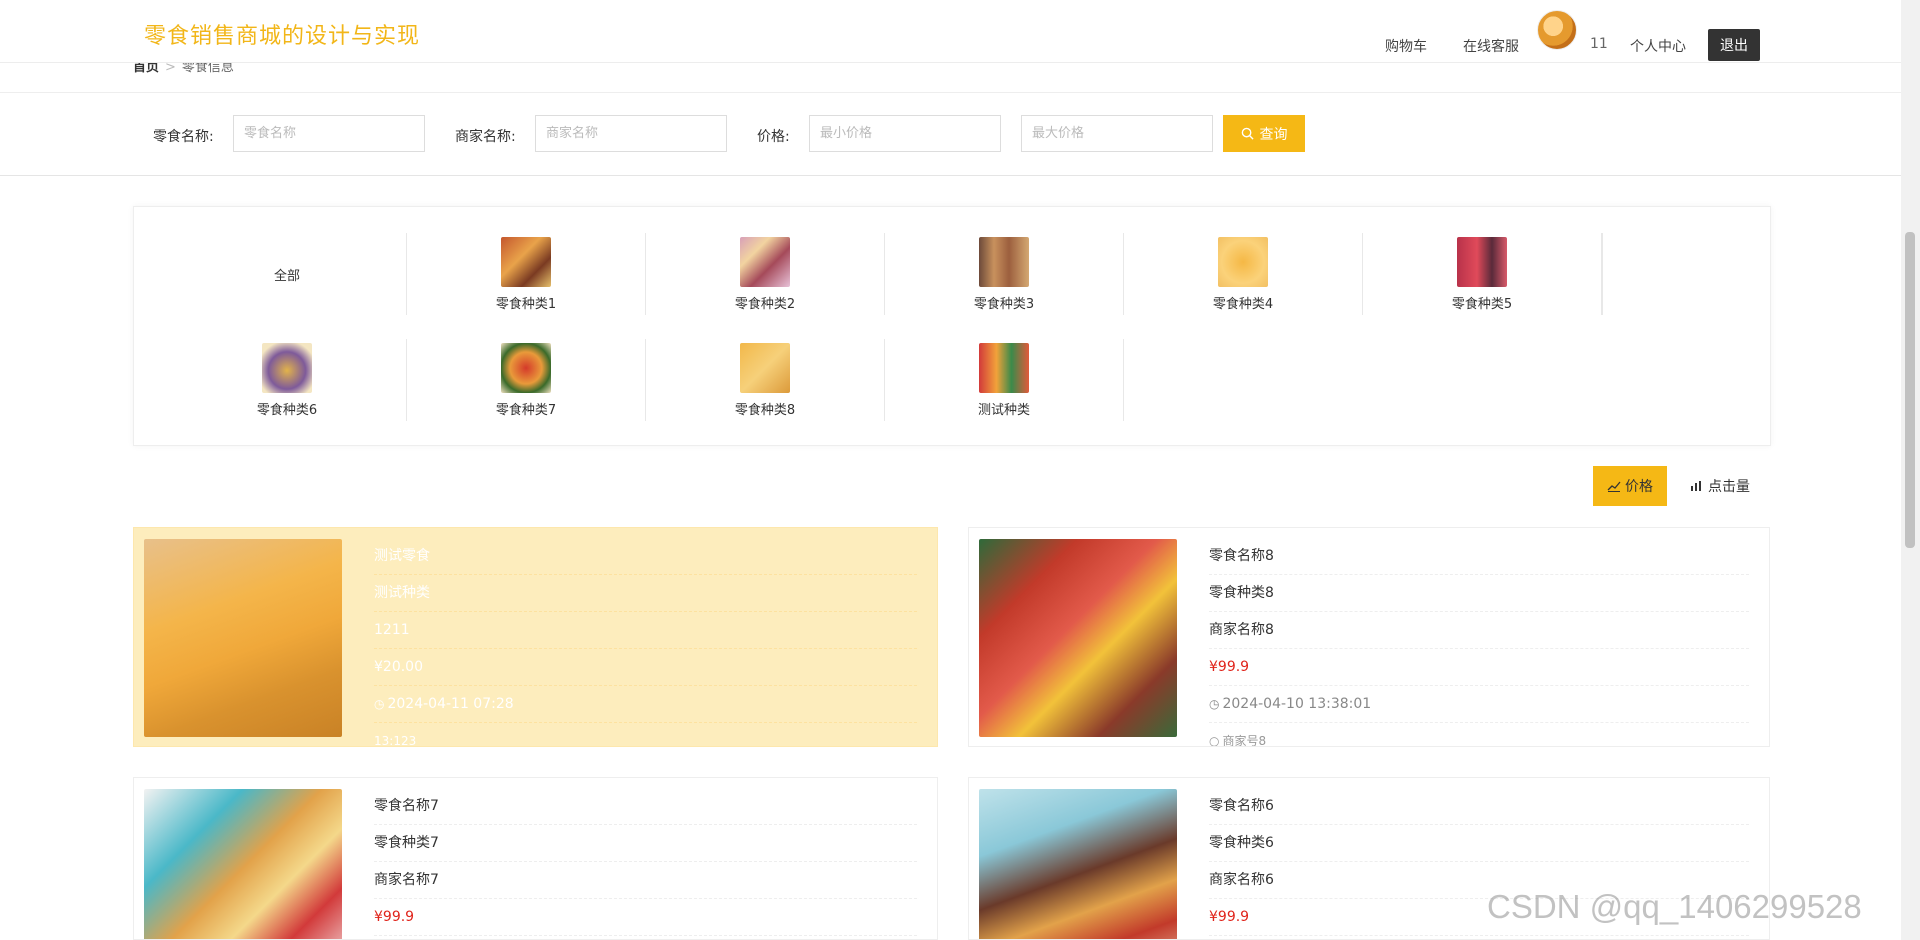 The image size is (1920, 940). What do you see at coordinates (645, 556) in the screenshot?
I see `product-name: 测试零食` at bounding box center [645, 556].